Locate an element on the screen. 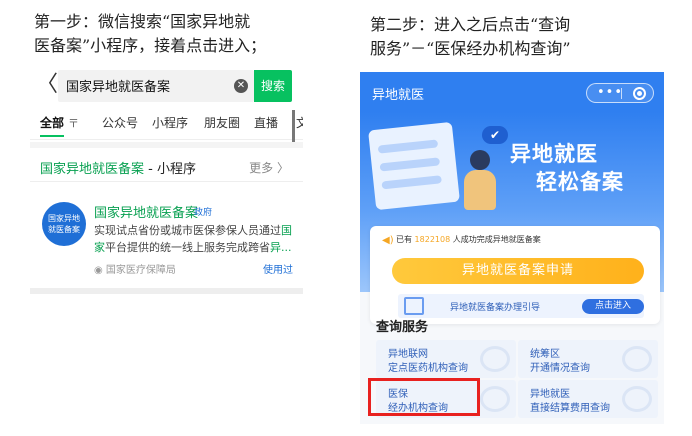 Image resolution: width=692 pixels, height=436 pixels. search-query: 国家异地就医备案 is located at coordinates (118, 87).